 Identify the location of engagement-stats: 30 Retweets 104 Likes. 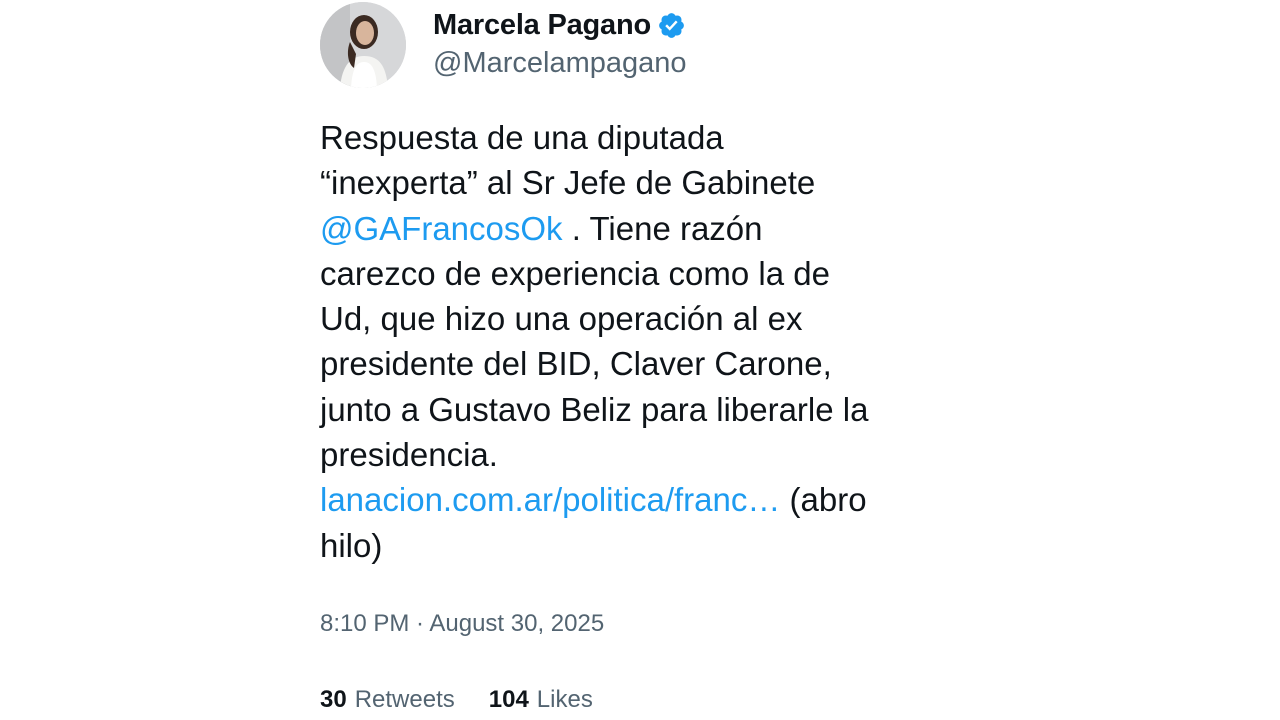
(473, 700).